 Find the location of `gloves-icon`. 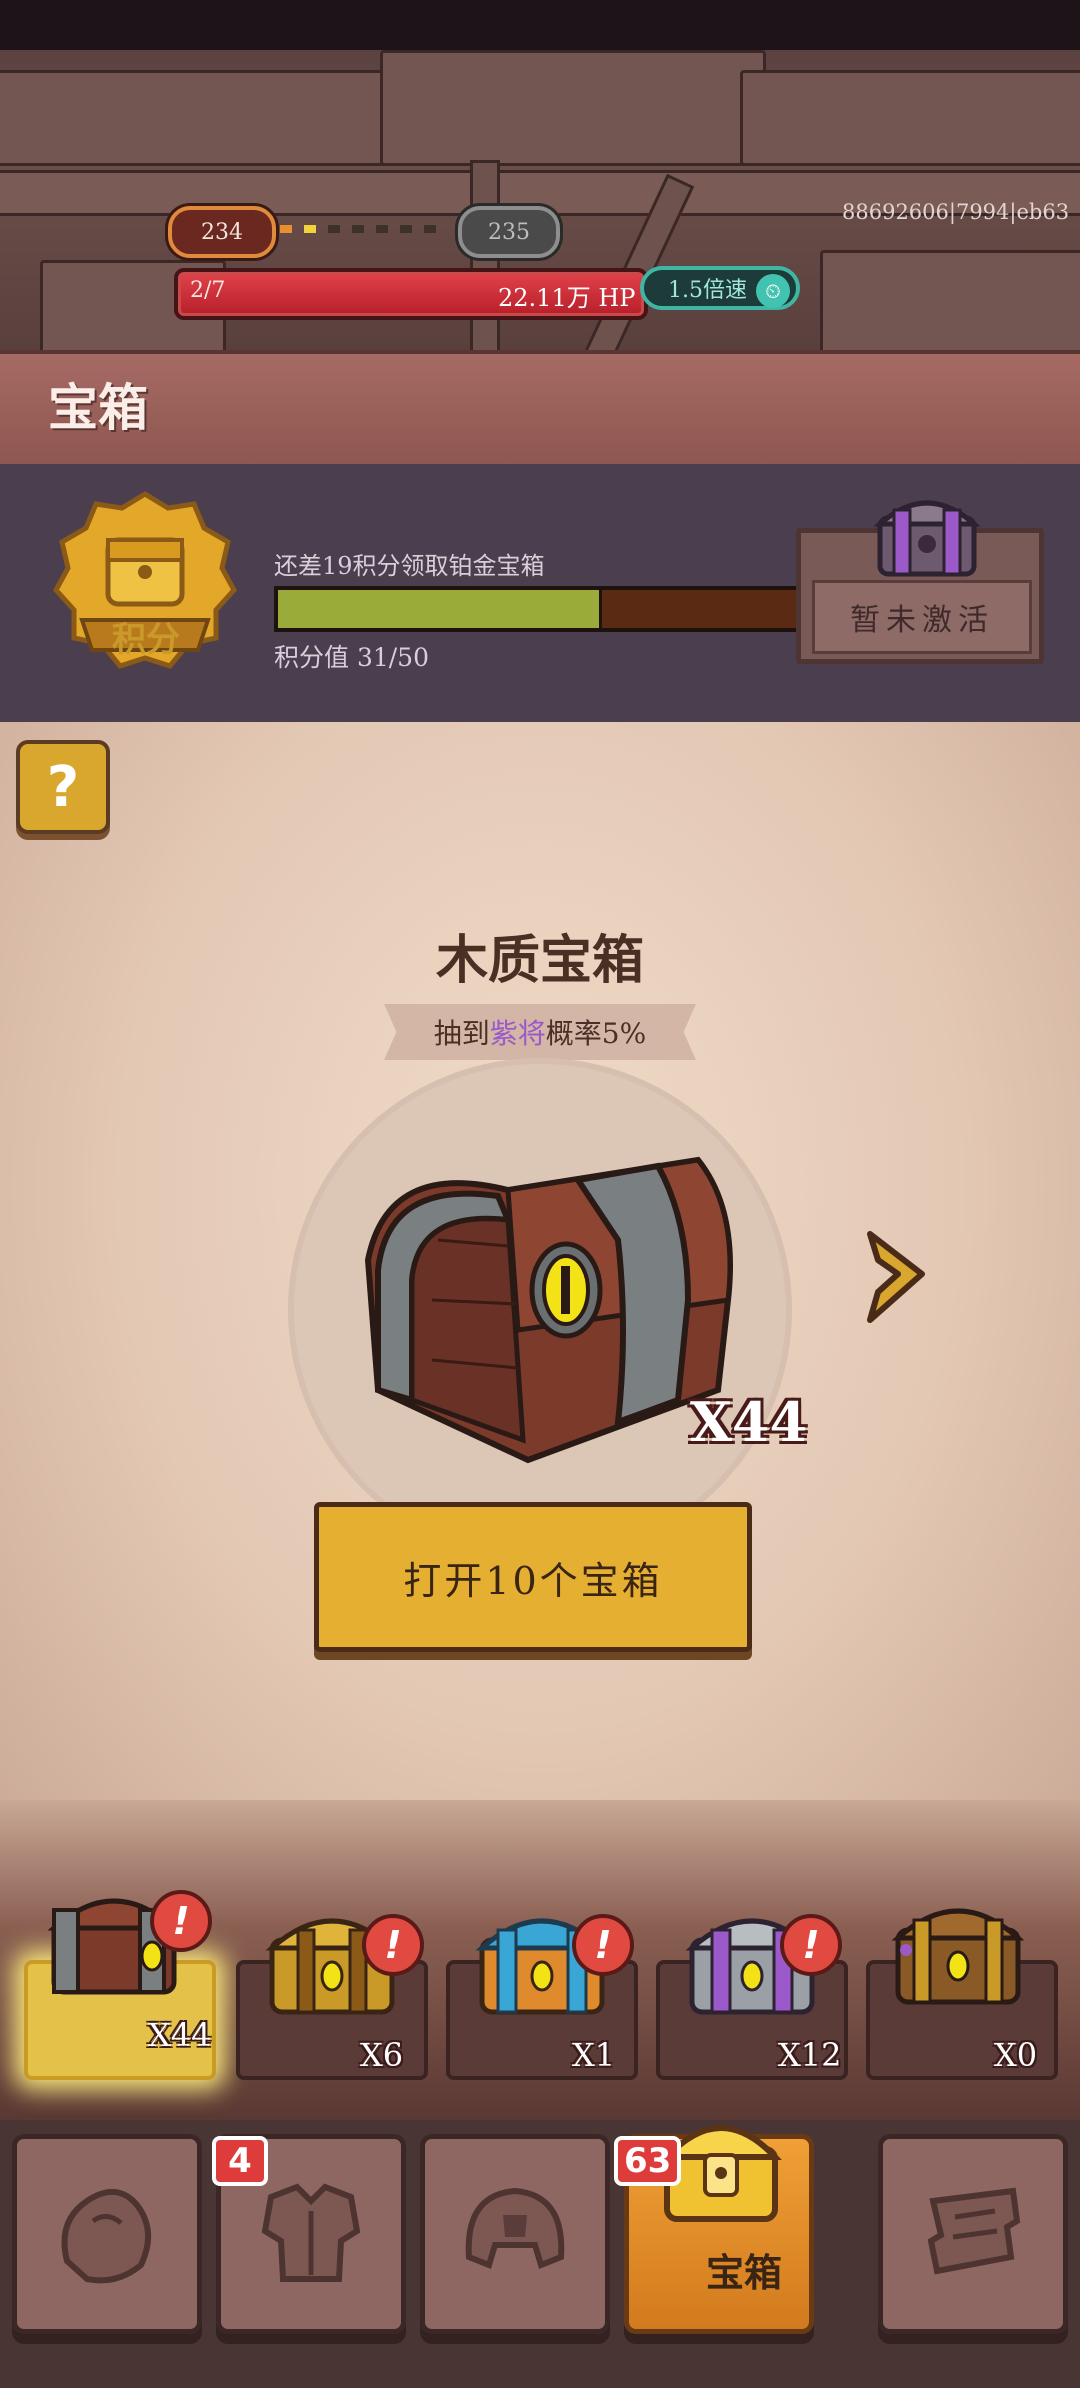

gloves-icon is located at coordinates (106, 2236).